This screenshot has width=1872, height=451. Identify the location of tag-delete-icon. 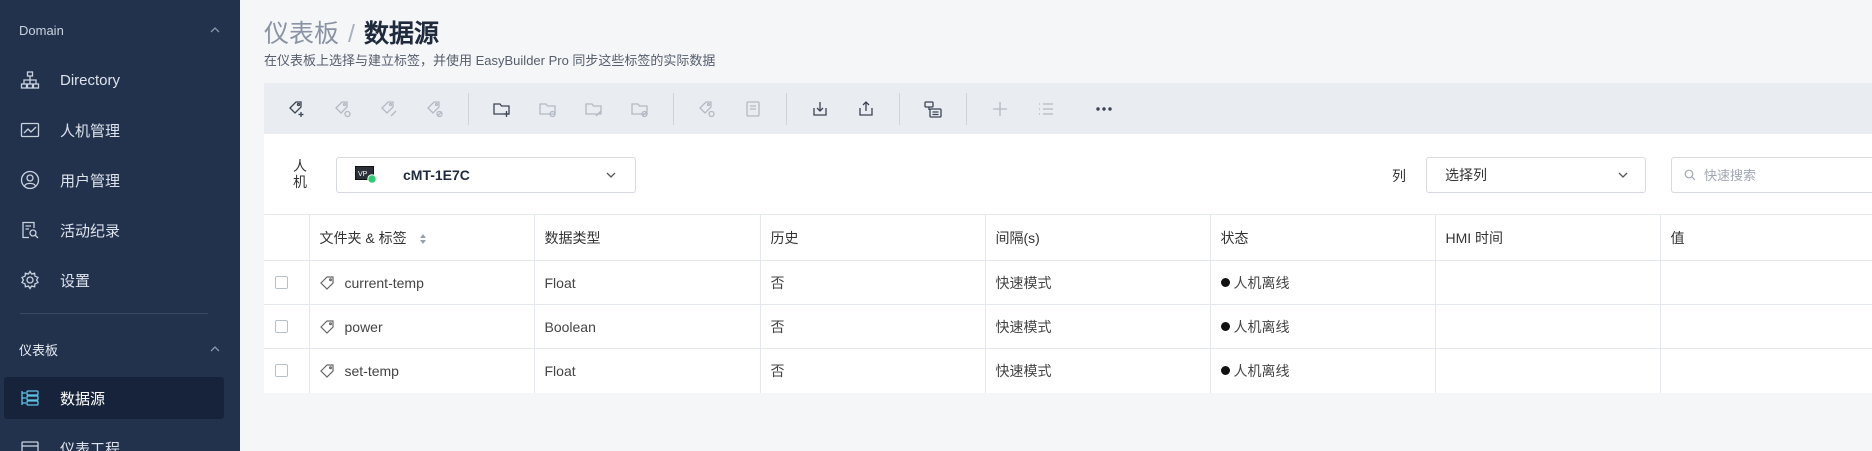
(435, 108).